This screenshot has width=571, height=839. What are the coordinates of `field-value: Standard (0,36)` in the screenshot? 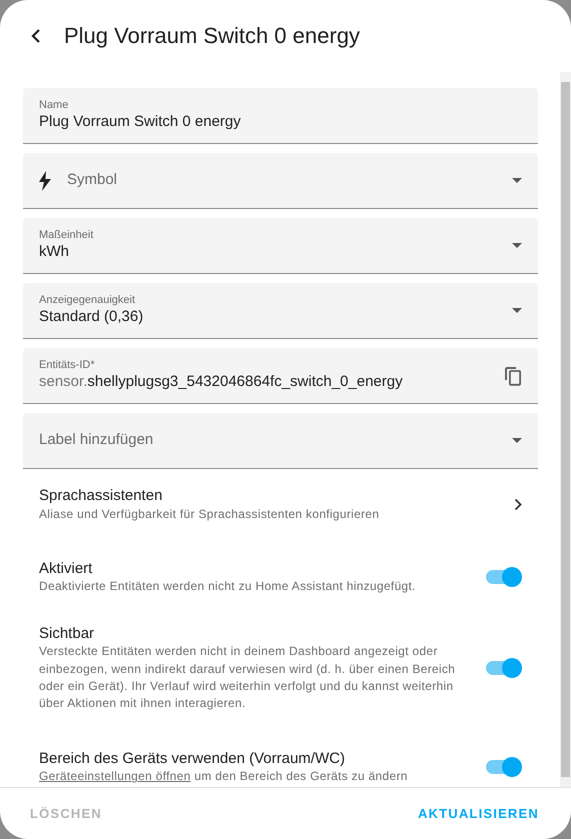 It's located at (91, 317).